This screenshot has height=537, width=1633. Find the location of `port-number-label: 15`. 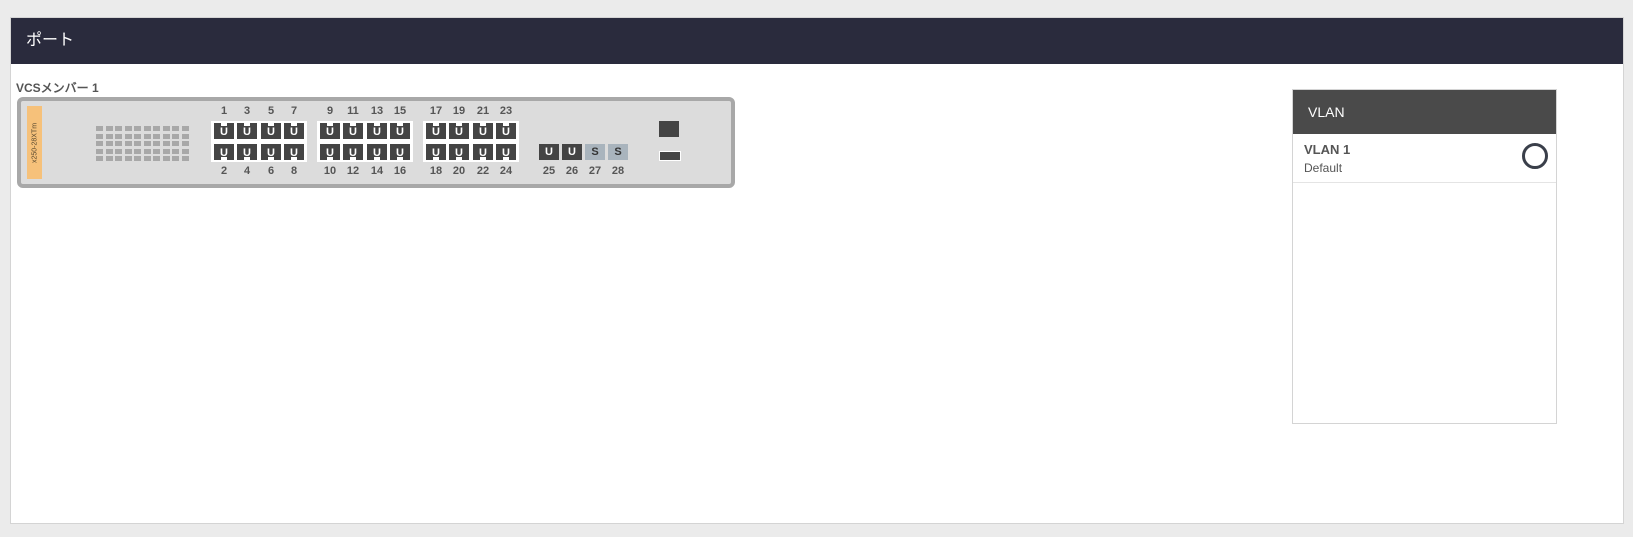

port-number-label: 15 is located at coordinates (400, 111).